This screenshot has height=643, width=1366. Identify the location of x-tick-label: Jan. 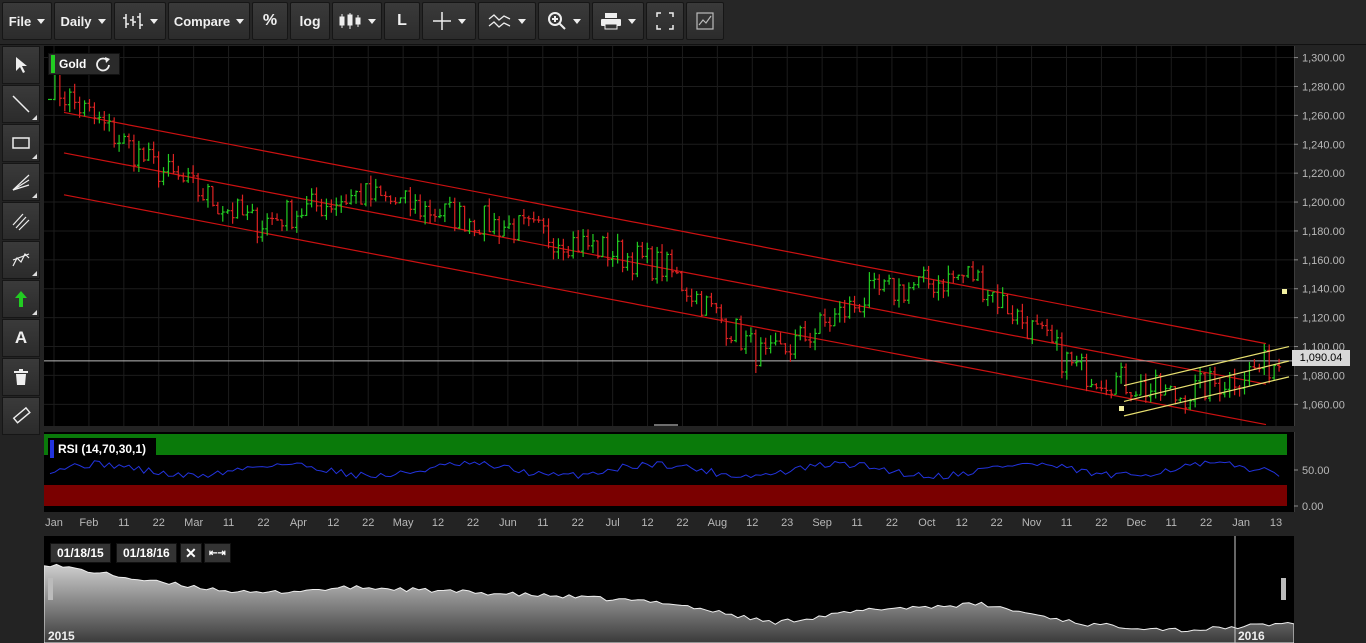
(54, 523).